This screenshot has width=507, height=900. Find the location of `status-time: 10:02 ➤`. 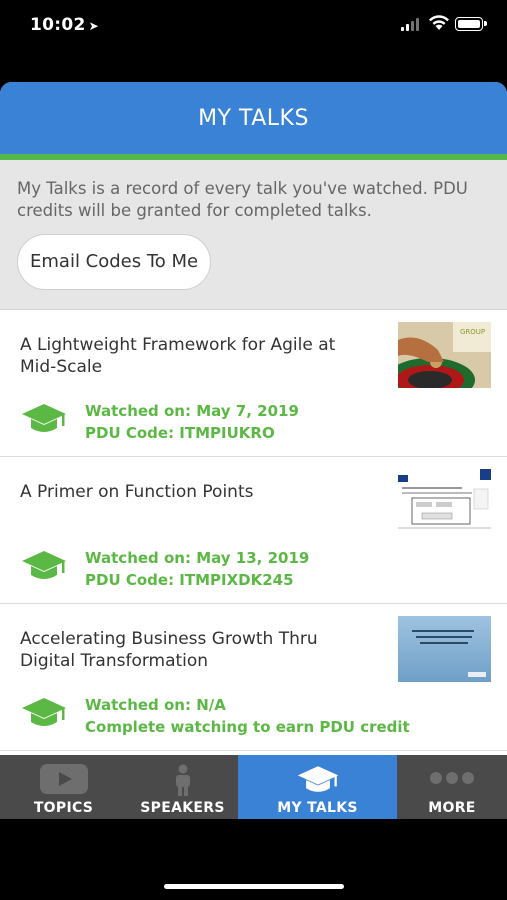

status-time: 10:02 ➤ is located at coordinates (64, 25).